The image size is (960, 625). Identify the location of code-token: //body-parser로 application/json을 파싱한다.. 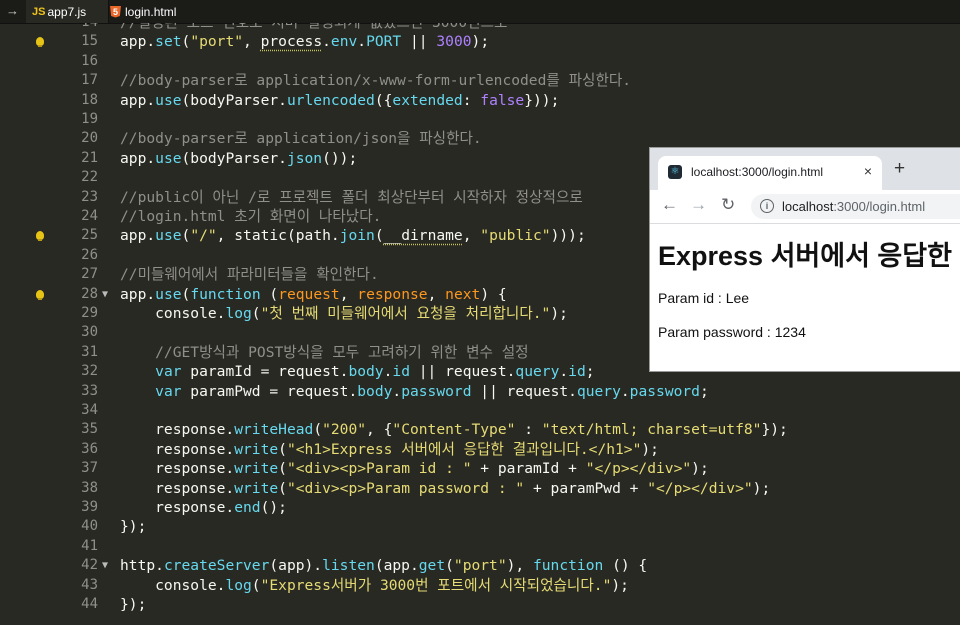
(301, 139).